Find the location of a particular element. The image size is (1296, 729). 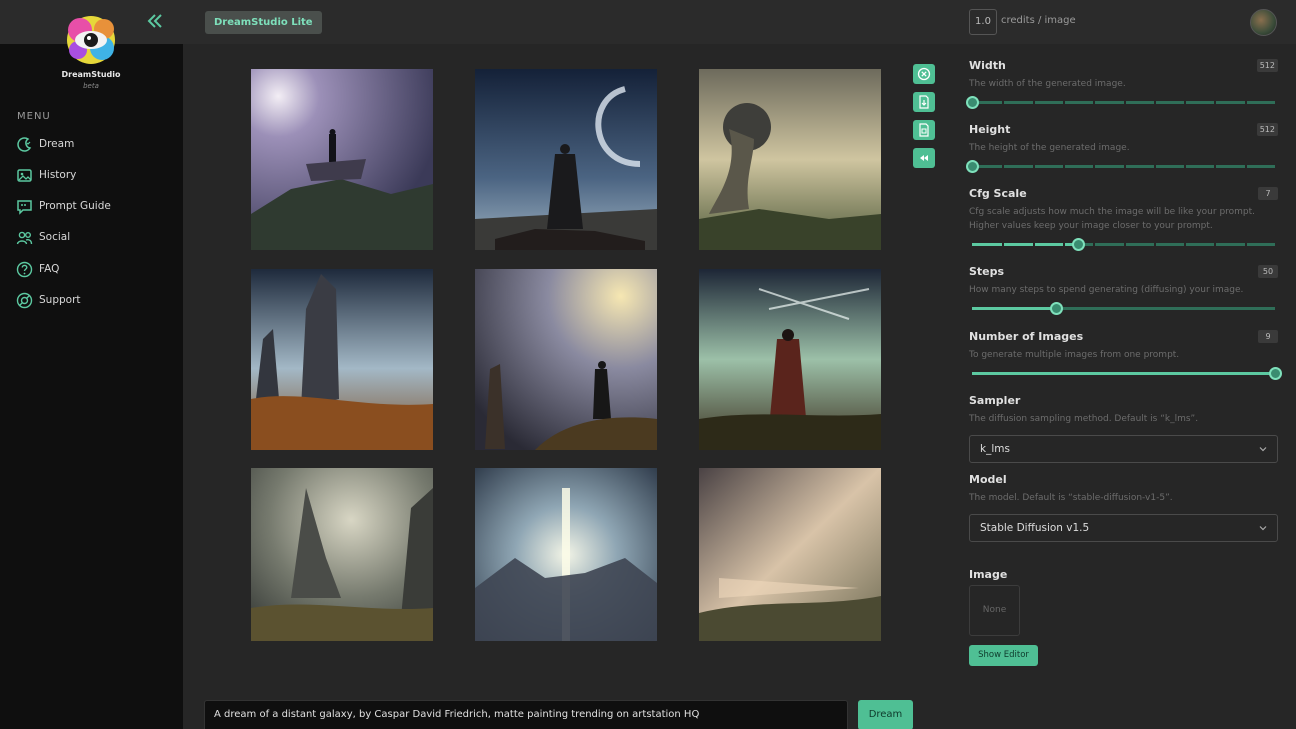

image-actions is located at coordinates (924, 120).